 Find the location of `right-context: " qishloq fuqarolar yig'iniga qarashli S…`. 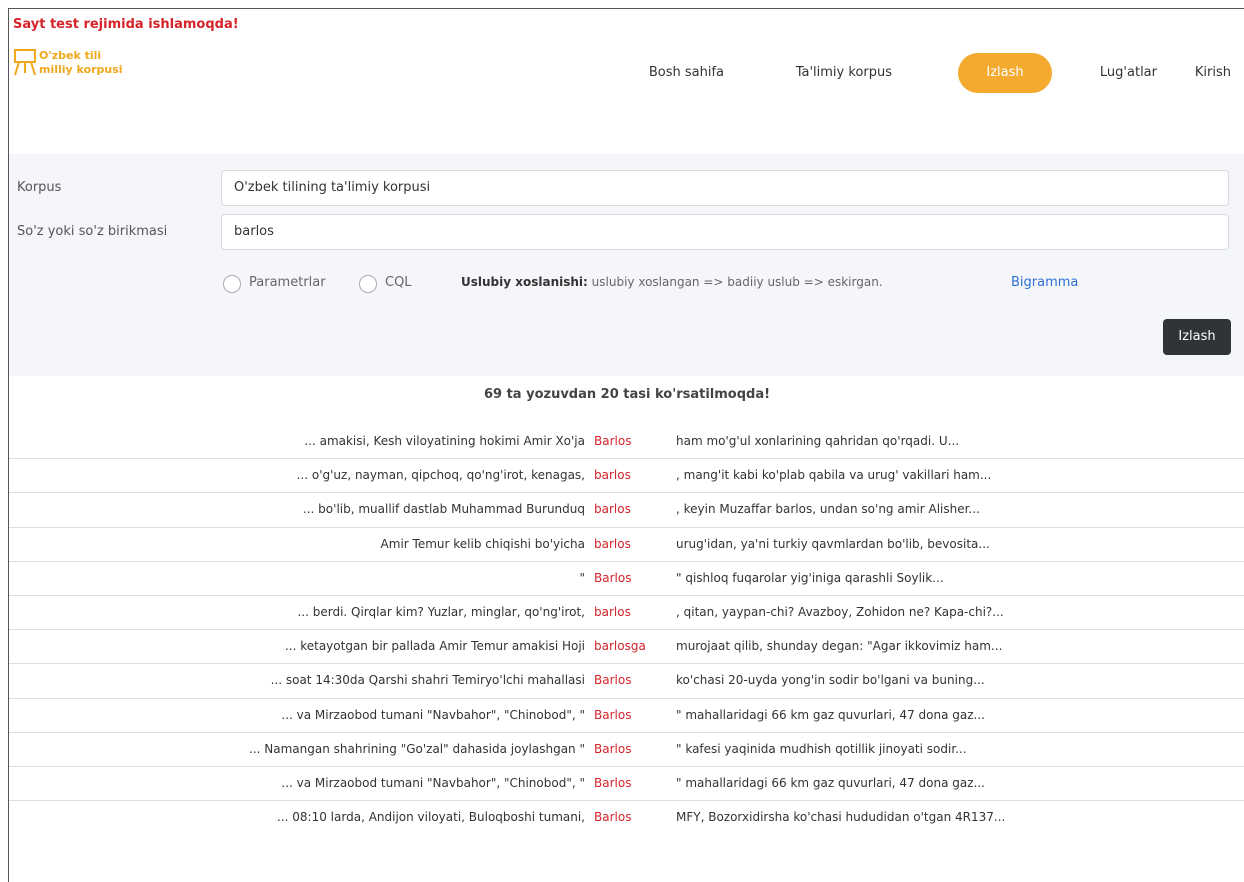

right-context: " qishloq fuqarolar yig'iniga qarashli S… is located at coordinates (810, 577).